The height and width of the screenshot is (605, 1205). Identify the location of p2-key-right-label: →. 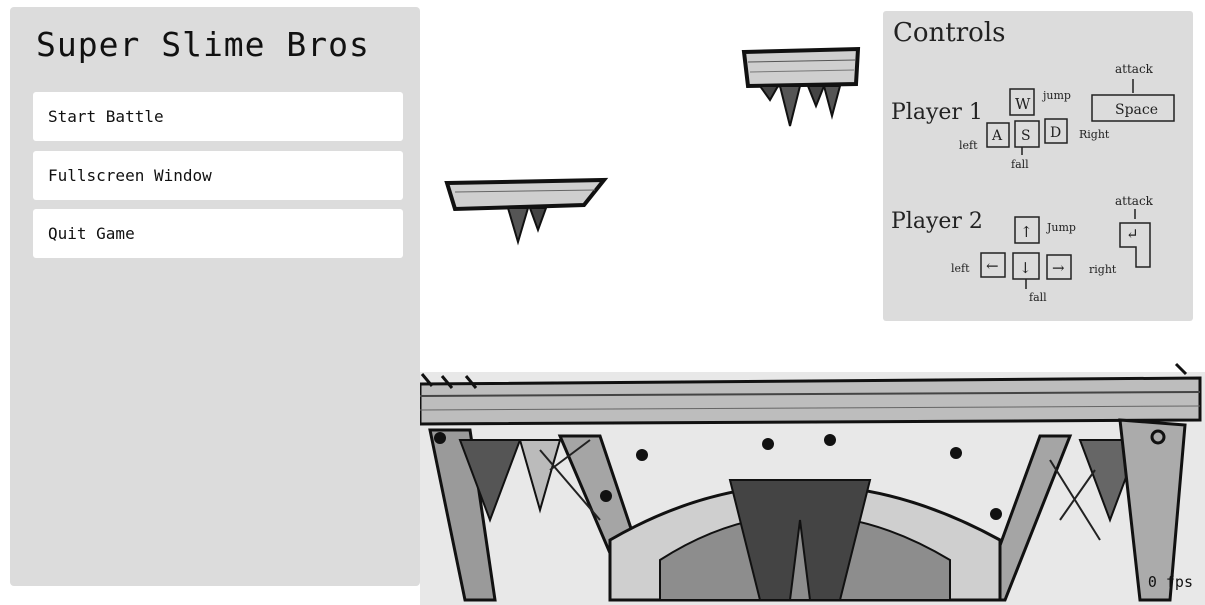
(1058, 268).